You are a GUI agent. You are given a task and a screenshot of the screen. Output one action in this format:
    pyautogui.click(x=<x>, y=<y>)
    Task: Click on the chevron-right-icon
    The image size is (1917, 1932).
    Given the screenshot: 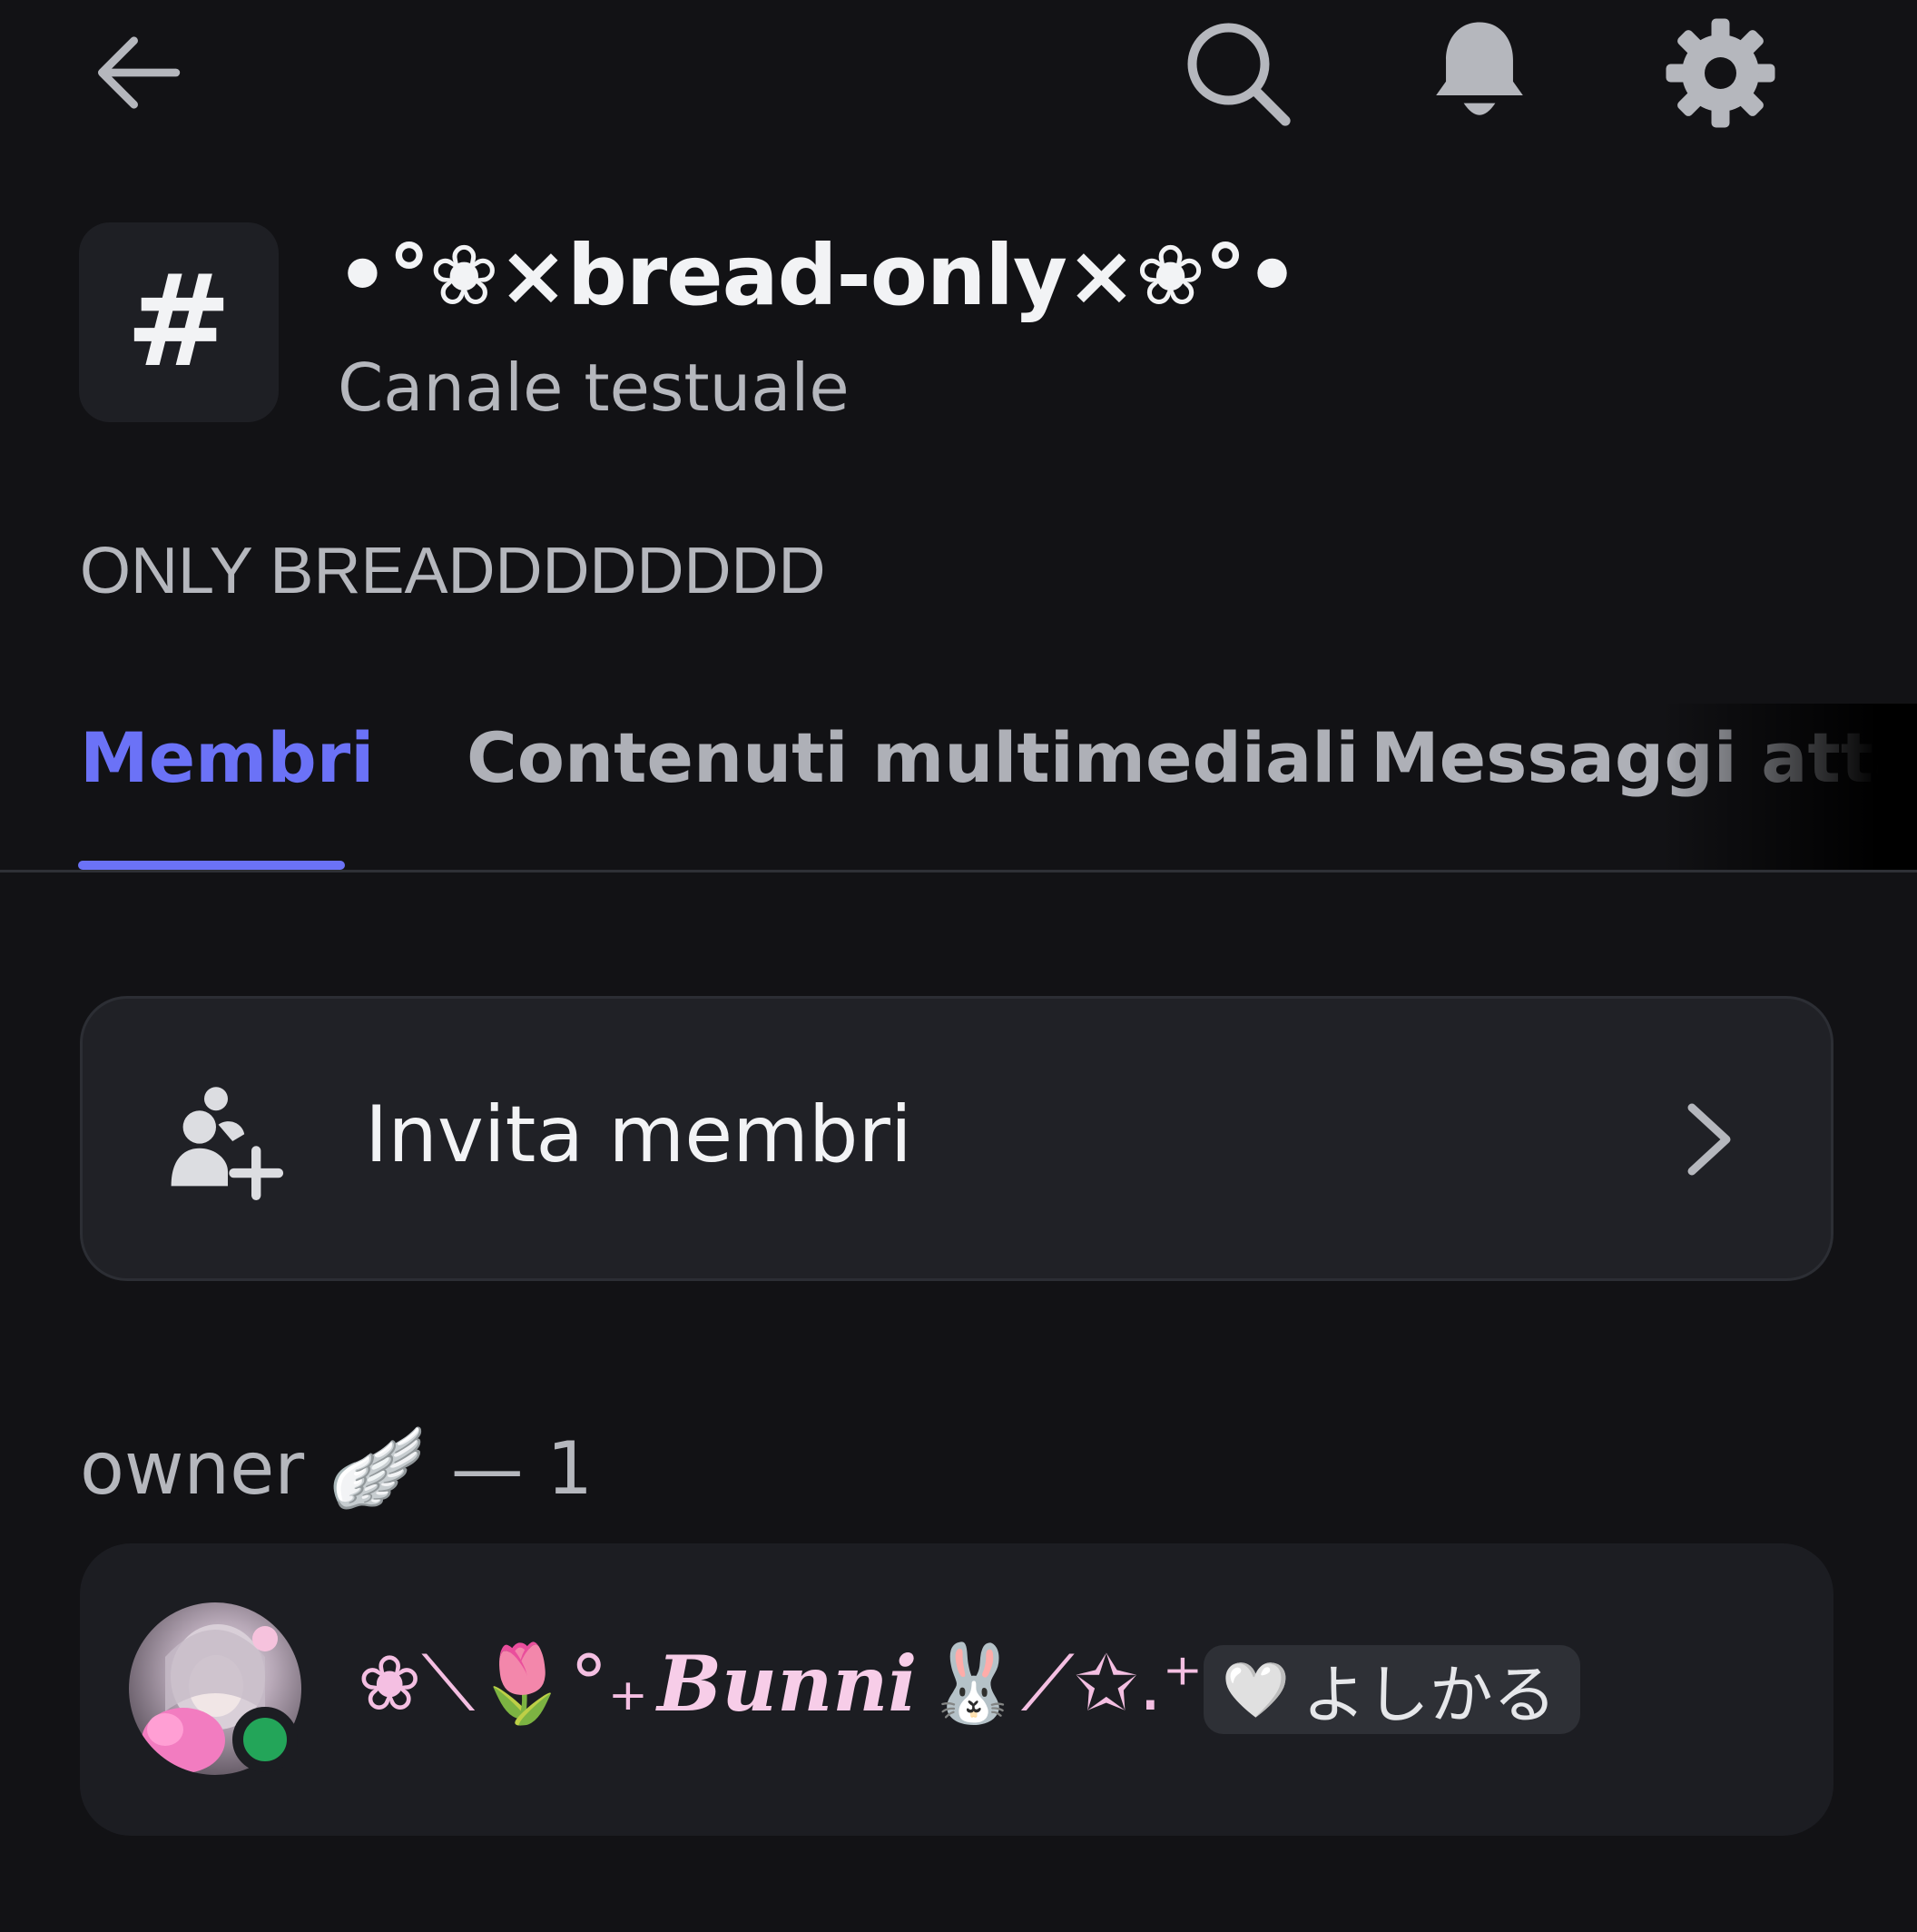 What is the action you would take?
    pyautogui.click(x=1709, y=1139)
    